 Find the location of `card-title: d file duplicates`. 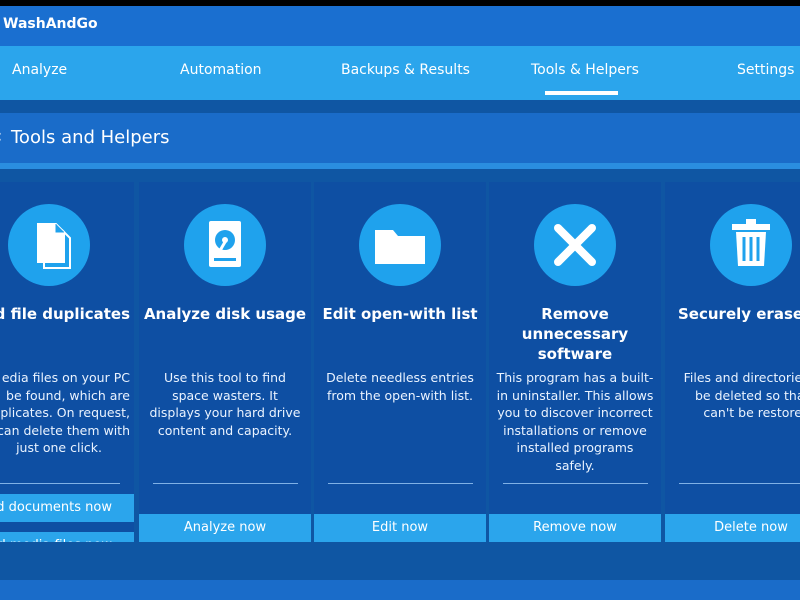

card-title: d file duplicates is located at coordinates (65, 314).